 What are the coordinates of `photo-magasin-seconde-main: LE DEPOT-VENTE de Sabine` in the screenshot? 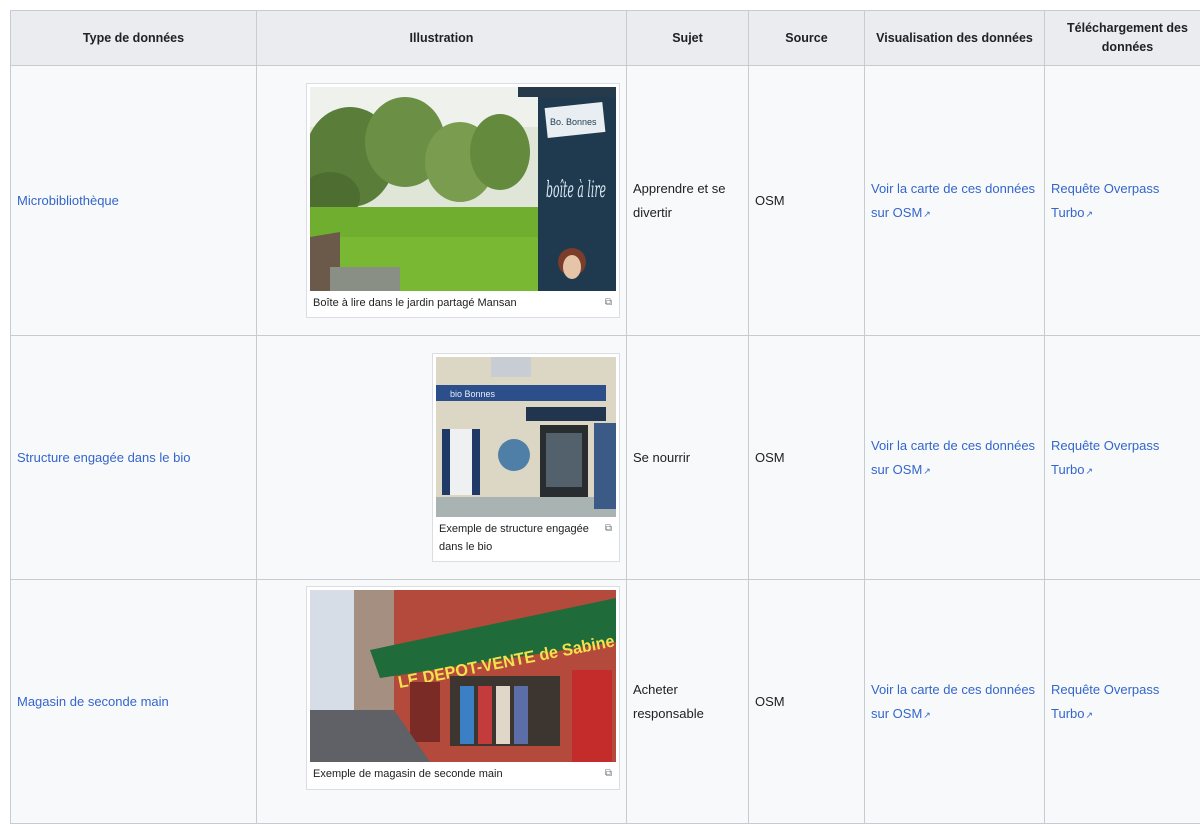 It's located at (463, 676).